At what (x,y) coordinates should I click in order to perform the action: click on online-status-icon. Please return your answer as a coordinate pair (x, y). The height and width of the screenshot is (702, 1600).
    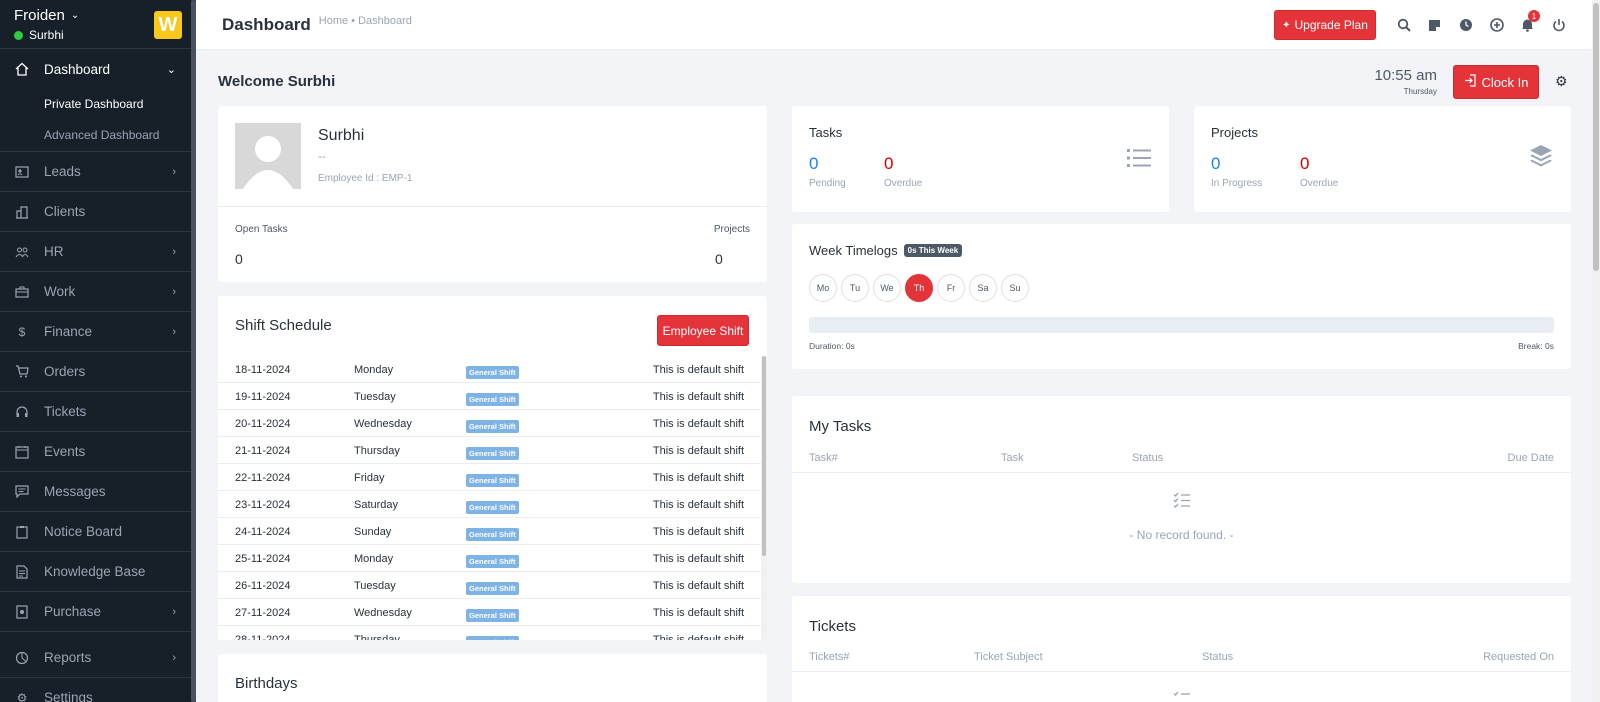
    Looking at the image, I should click on (18, 35).